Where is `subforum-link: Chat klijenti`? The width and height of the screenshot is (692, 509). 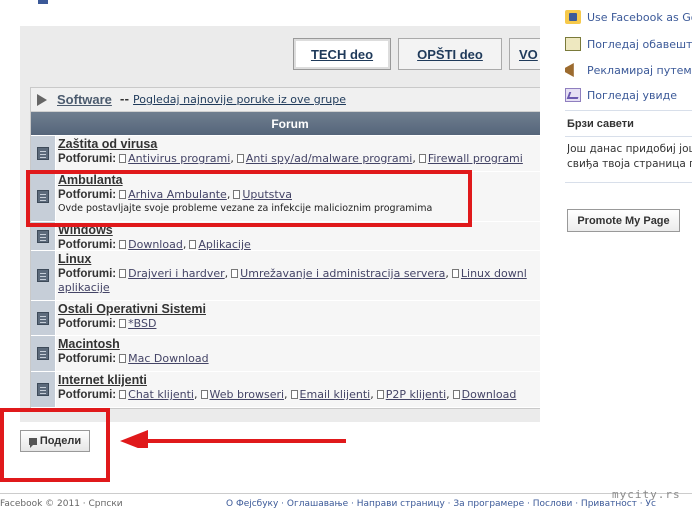 subforum-link: Chat klijenti is located at coordinates (161, 394).